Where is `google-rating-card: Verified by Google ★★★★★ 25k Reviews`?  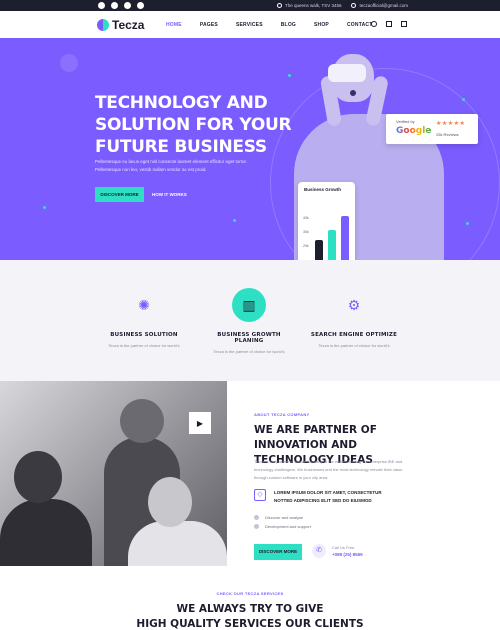 google-rating-card: Verified by Google ★★★★★ 25k Reviews is located at coordinates (432, 129).